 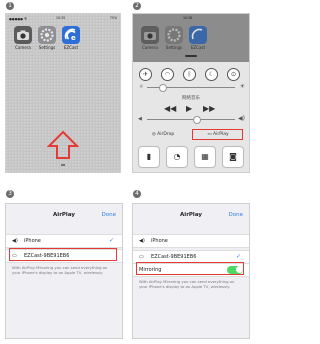 What do you see at coordinates (73, 38) in the screenshot?
I see `svg-text: e` at bounding box center [73, 38].